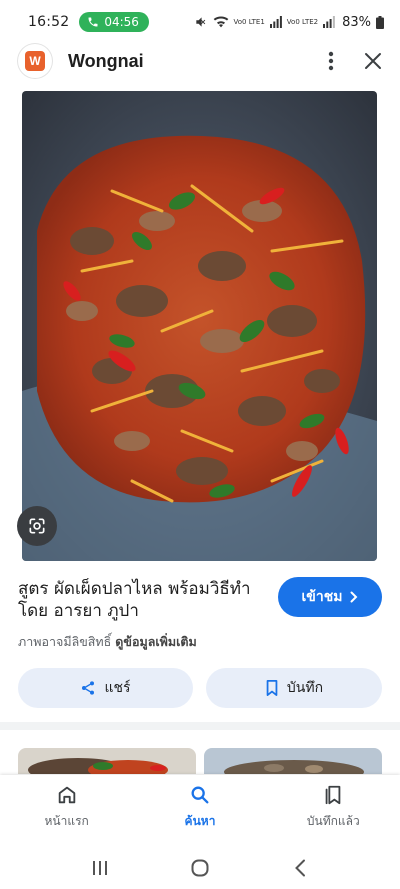 This screenshot has width=400, height=889. I want to click on search-icon, so click(200, 795).